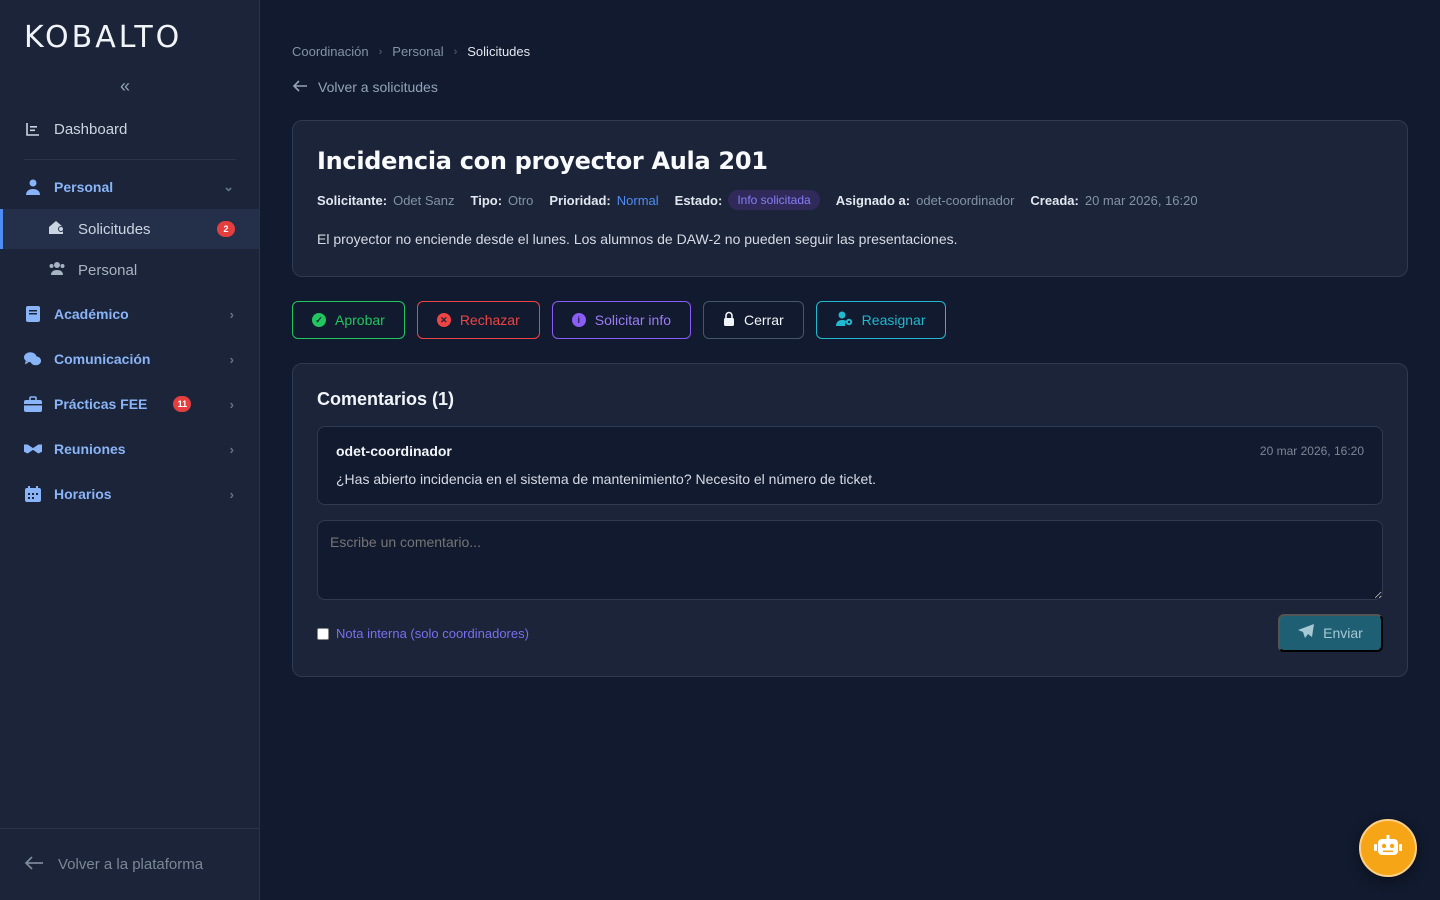  What do you see at coordinates (1054, 200) in the screenshot?
I see `meta-label: Creada:` at bounding box center [1054, 200].